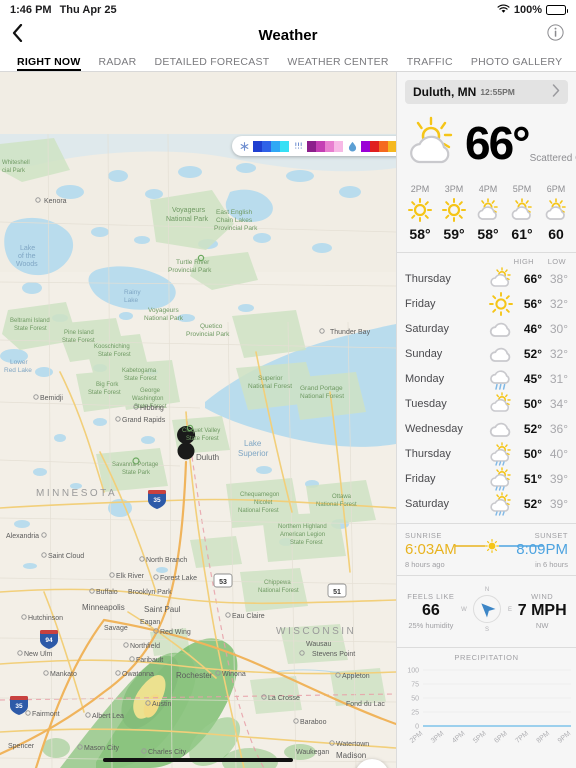  Describe the element at coordinates (107, 385) in the screenshot. I see `map-label: Big Fork` at that location.